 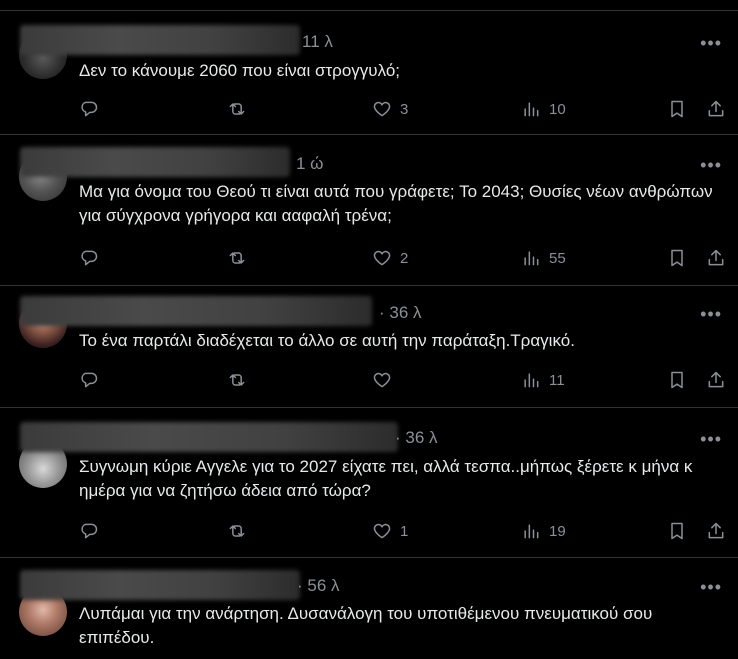 I want to click on views-button: 55, so click(x=543, y=258).